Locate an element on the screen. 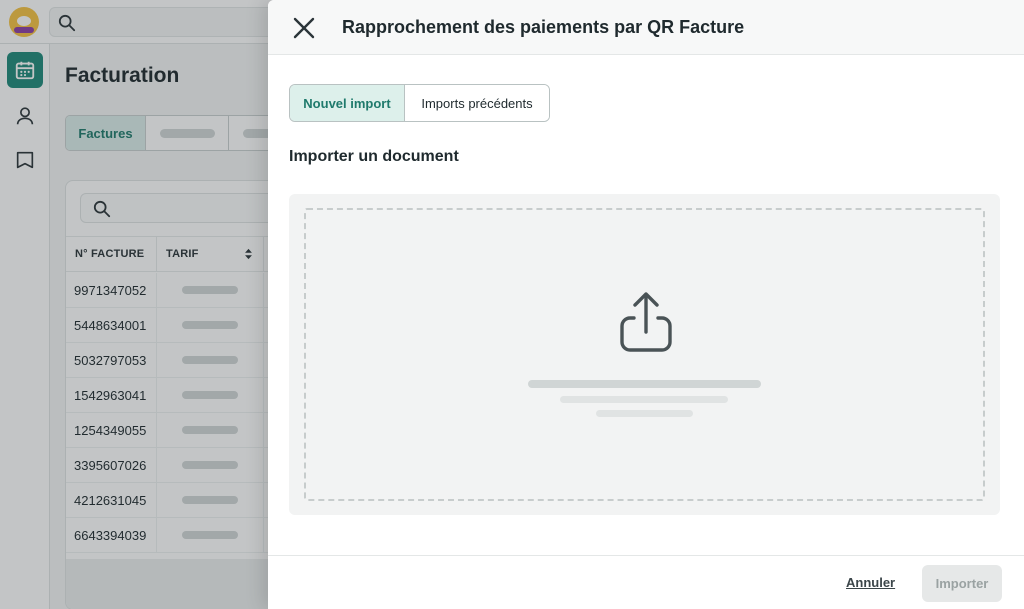 The width and height of the screenshot is (1024, 609). close-icon is located at coordinates (304, 28).